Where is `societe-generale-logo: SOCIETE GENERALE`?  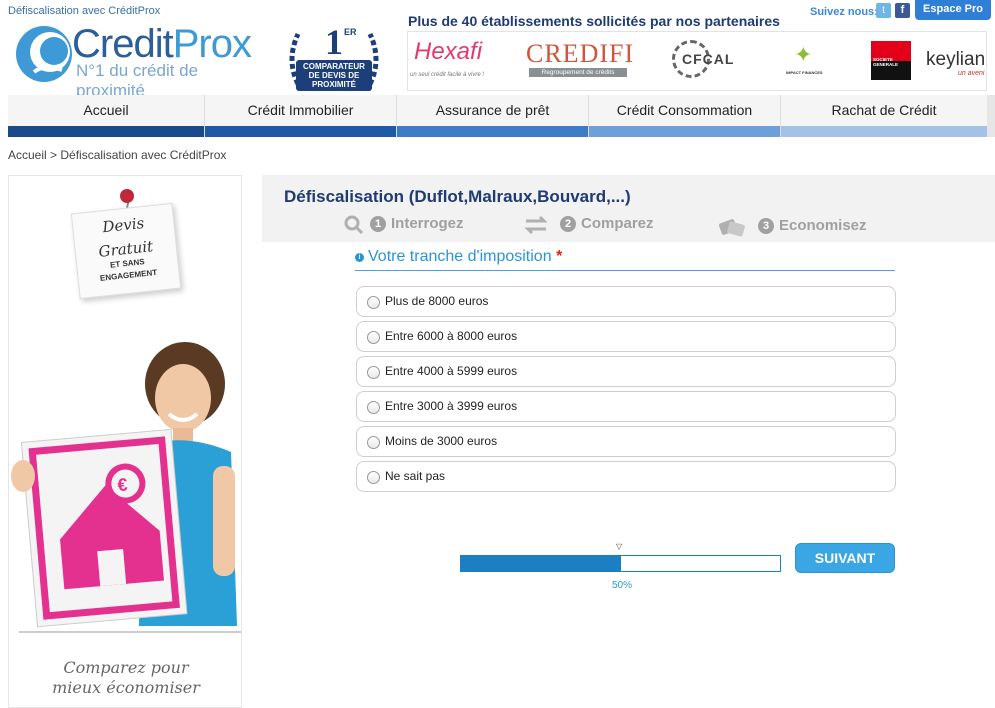 societe-generale-logo: SOCIETE GENERALE is located at coordinates (892, 61).